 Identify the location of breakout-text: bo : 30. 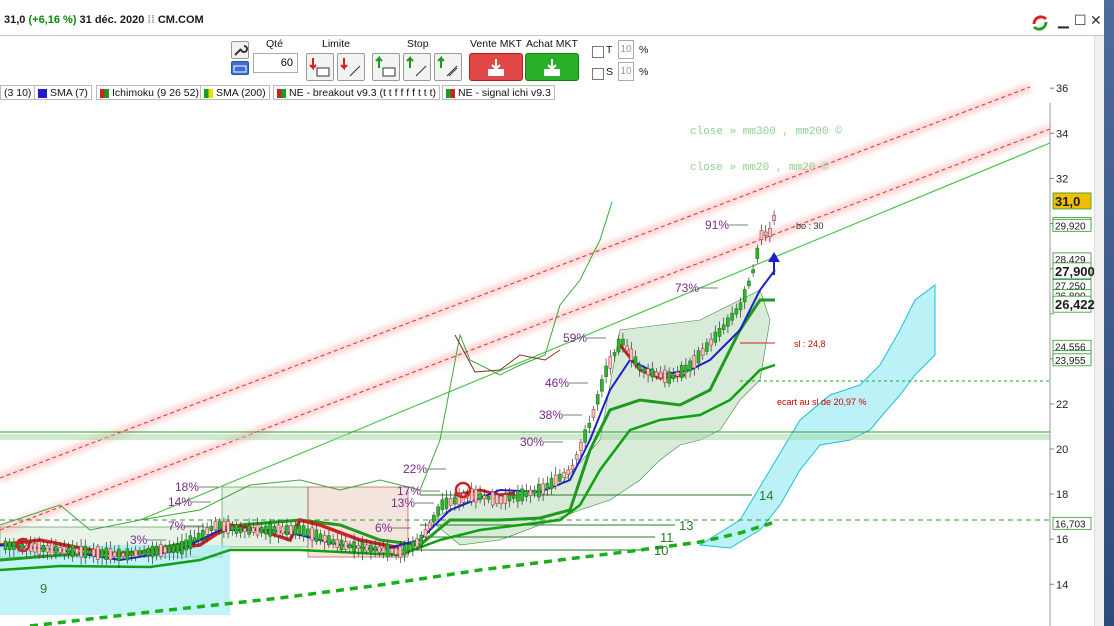
(810, 226).